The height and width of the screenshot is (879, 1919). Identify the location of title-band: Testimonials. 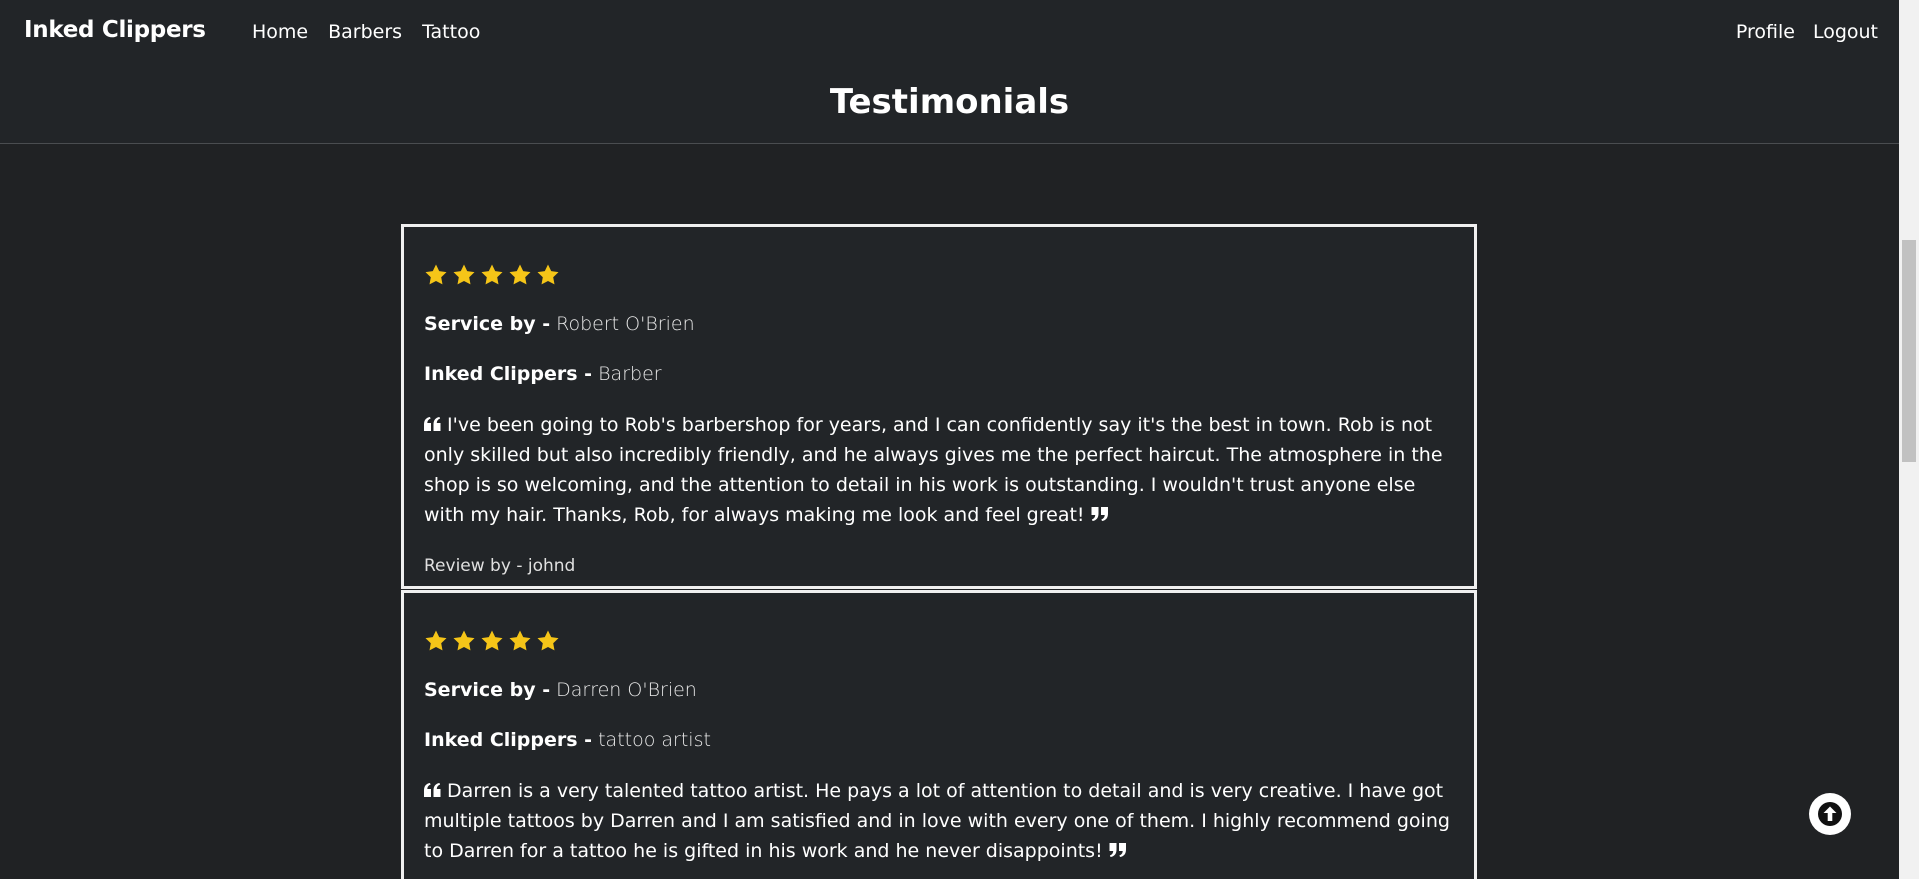
(949, 106).